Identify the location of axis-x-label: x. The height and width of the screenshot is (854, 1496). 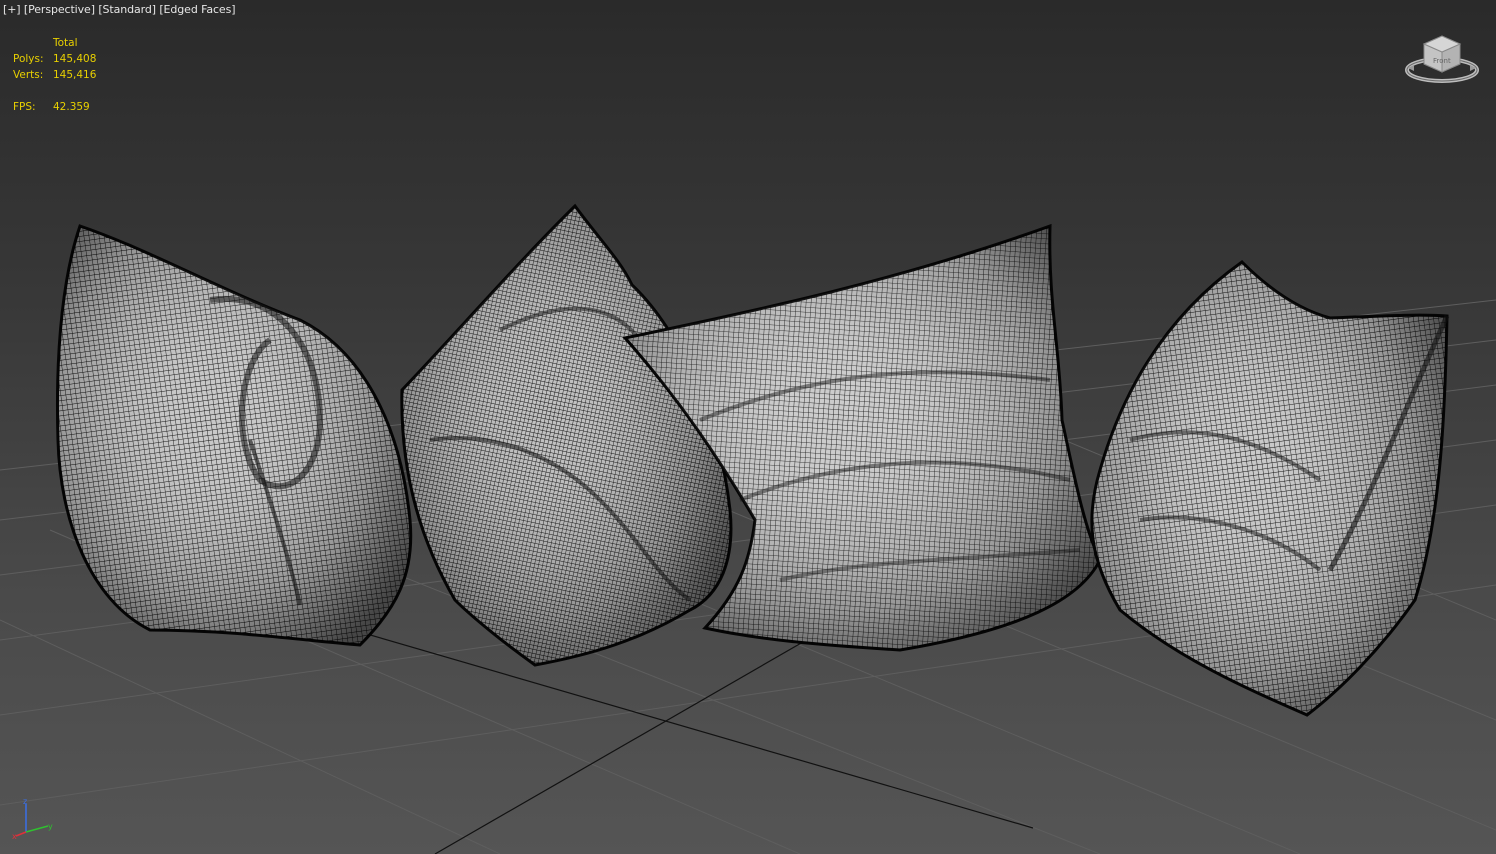
(14, 836).